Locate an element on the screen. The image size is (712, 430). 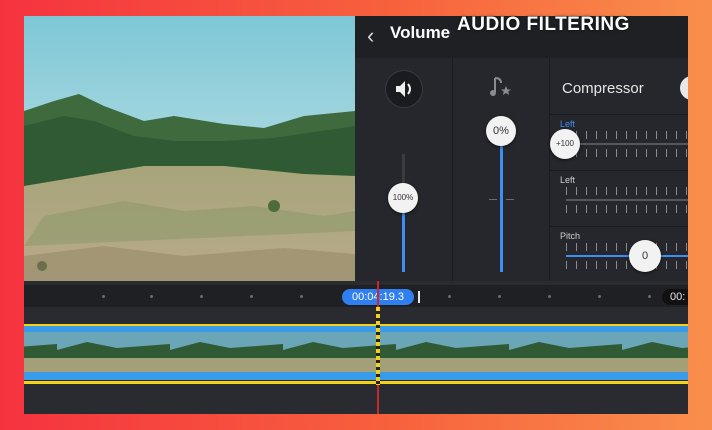
ruler-tick is located at coordinates (419, 297).